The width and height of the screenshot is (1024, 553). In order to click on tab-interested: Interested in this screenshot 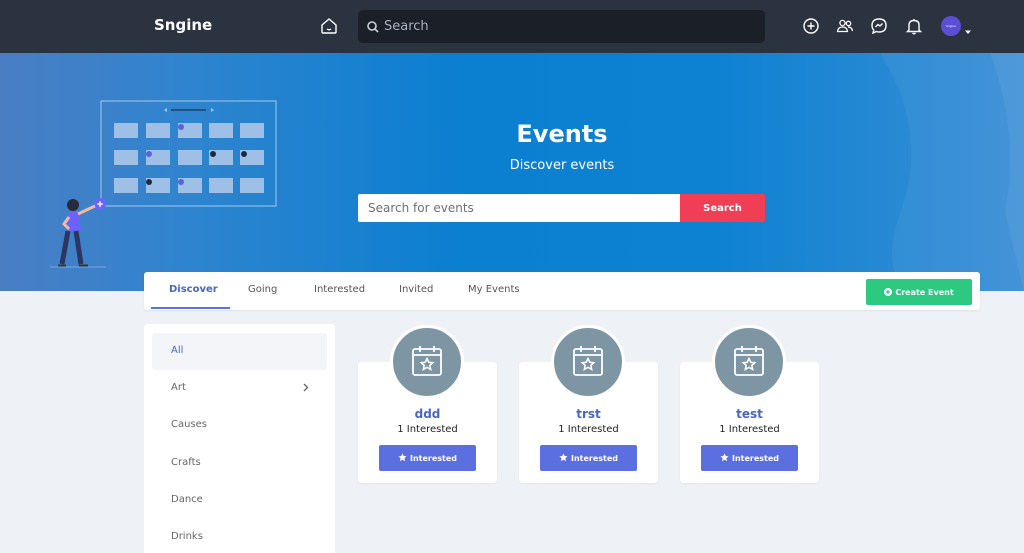, I will do `click(339, 289)`.